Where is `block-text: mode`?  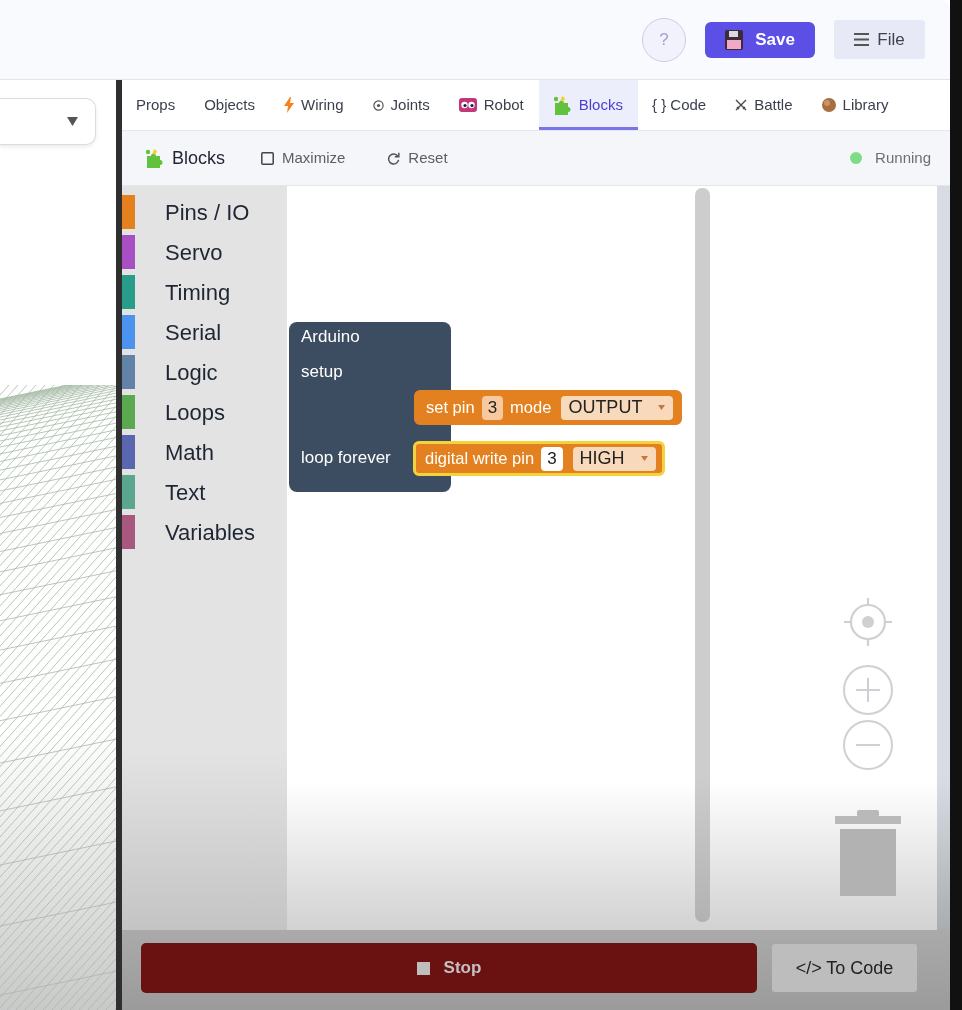 block-text: mode is located at coordinates (531, 408).